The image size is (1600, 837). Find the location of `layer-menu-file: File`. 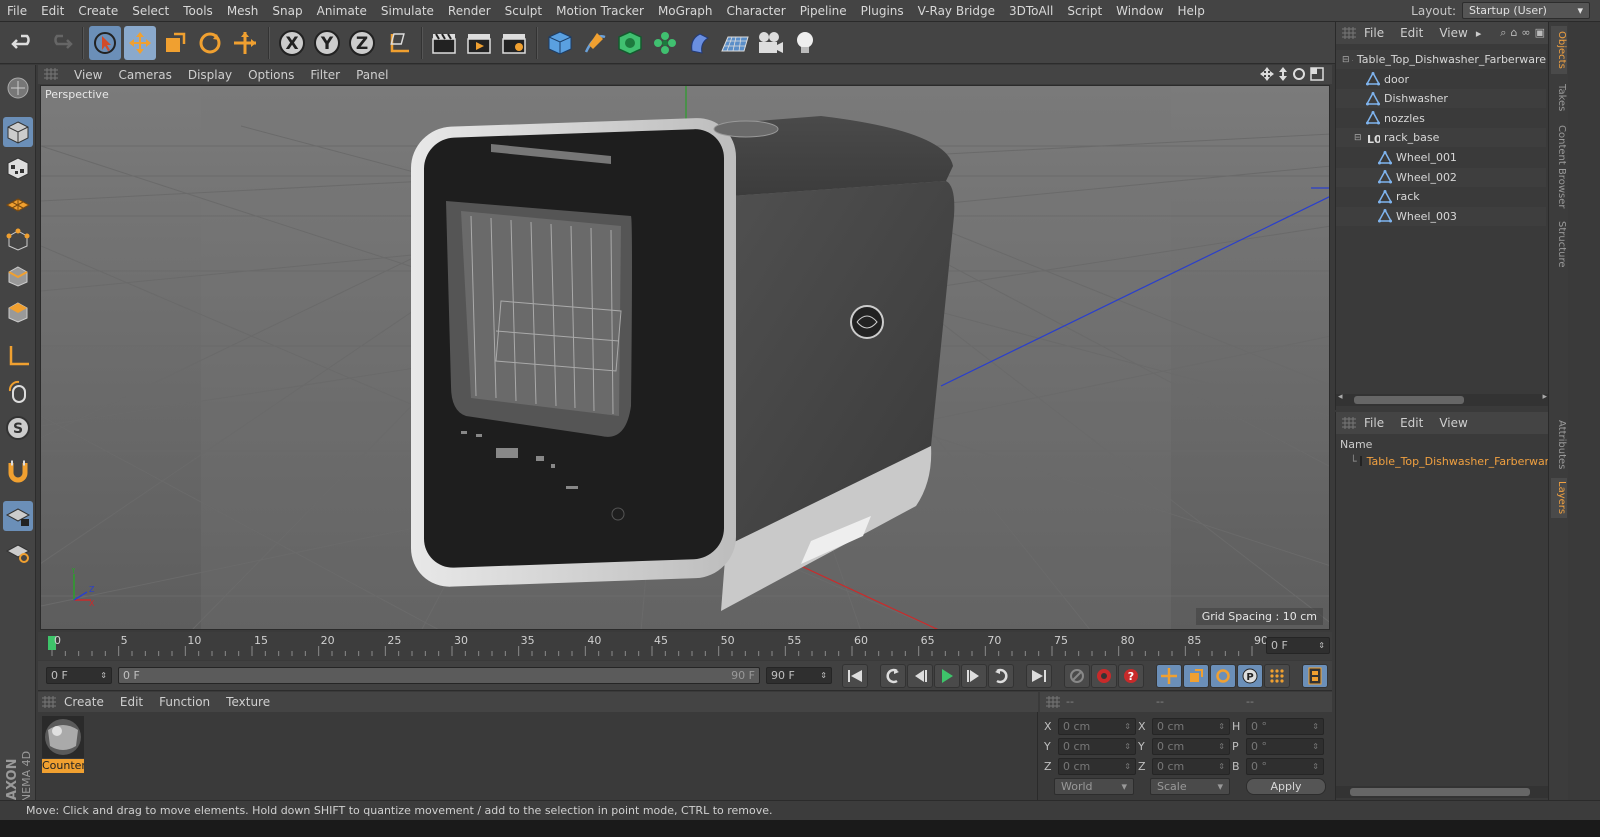

layer-menu-file: File is located at coordinates (1374, 423).